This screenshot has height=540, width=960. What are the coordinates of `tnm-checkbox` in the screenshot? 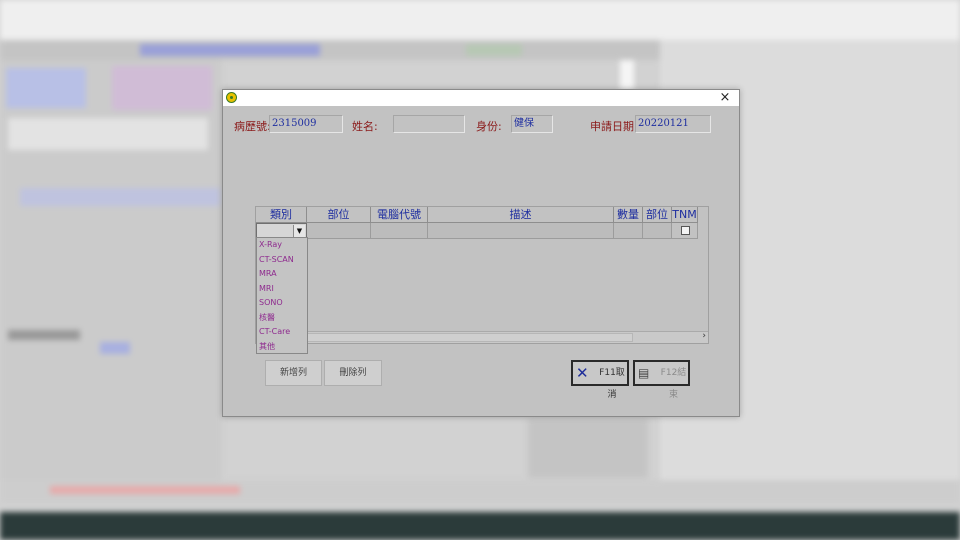 It's located at (685, 230).